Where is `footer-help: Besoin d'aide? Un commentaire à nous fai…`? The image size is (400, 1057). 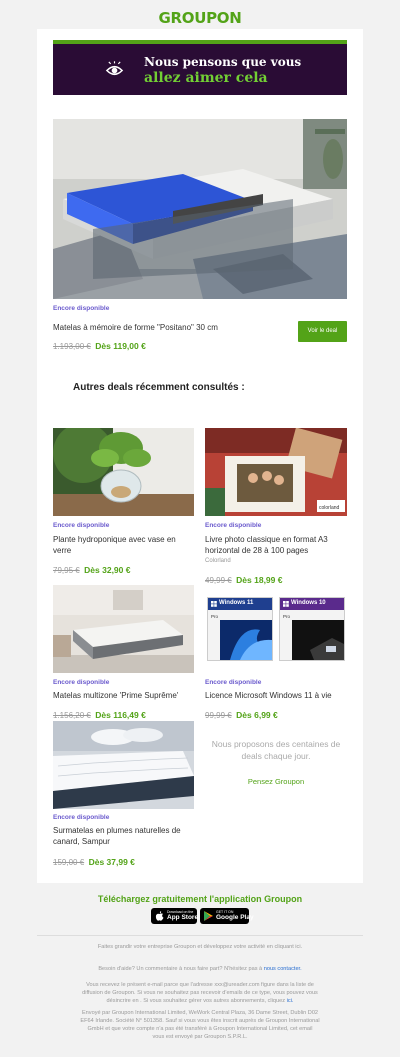 footer-help: Besoin d'aide? Un commentaire à nous fai… is located at coordinates (200, 969).